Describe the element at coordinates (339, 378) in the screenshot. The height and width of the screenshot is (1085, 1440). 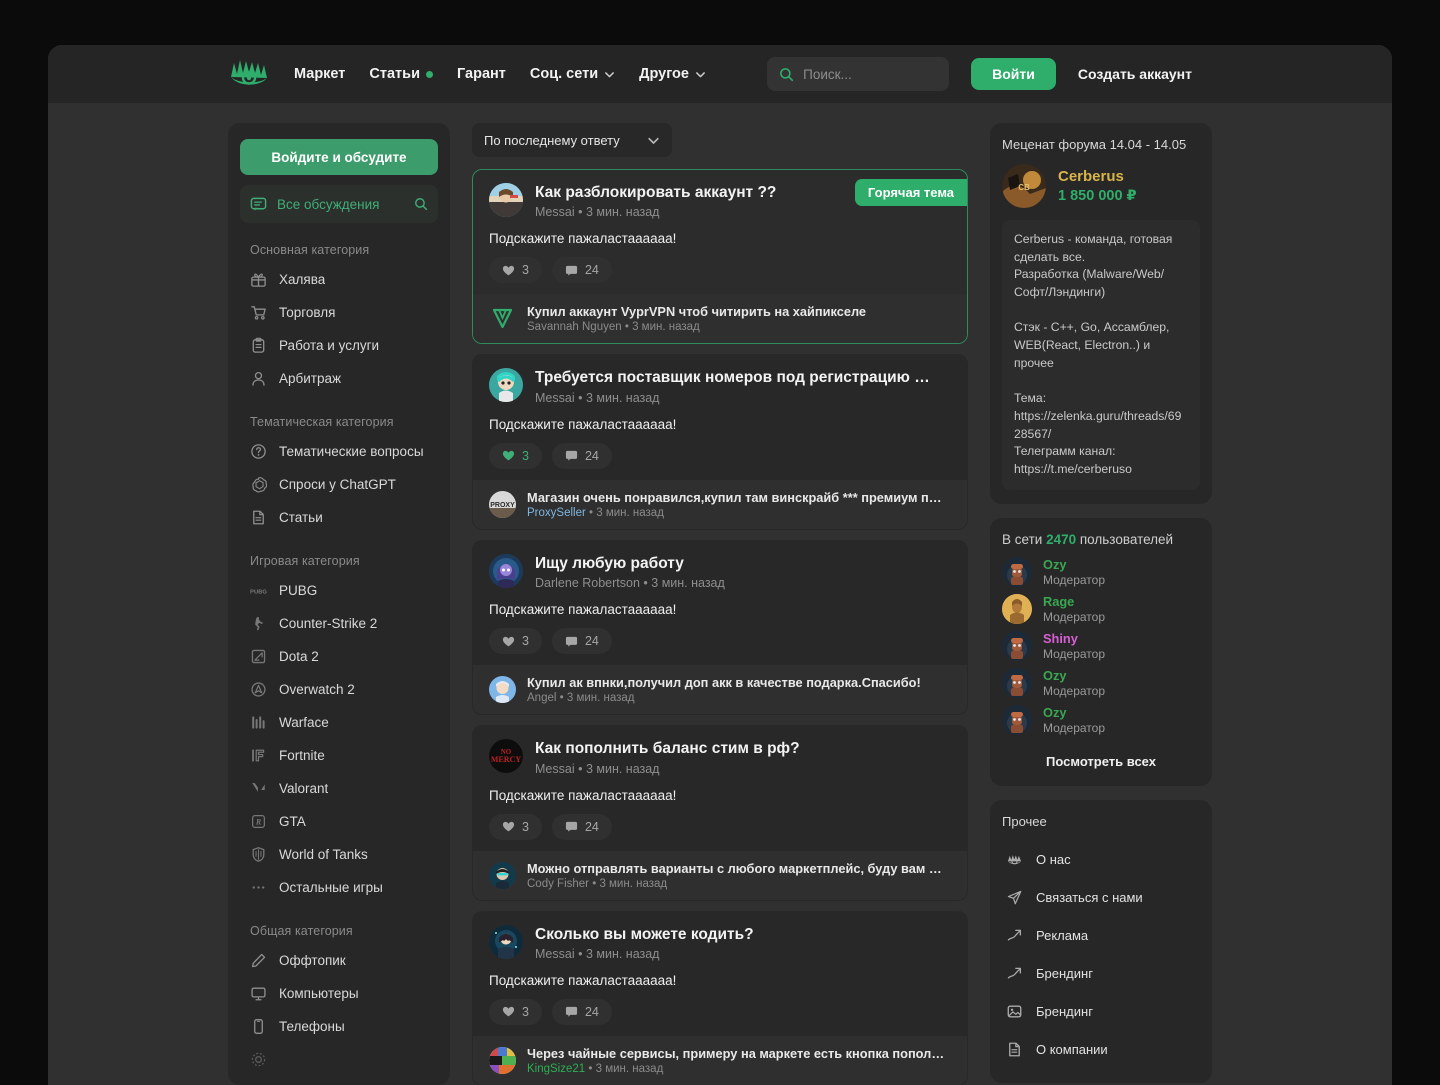
I see `sidebar-item-arbitrazh: Арбитраж` at that location.